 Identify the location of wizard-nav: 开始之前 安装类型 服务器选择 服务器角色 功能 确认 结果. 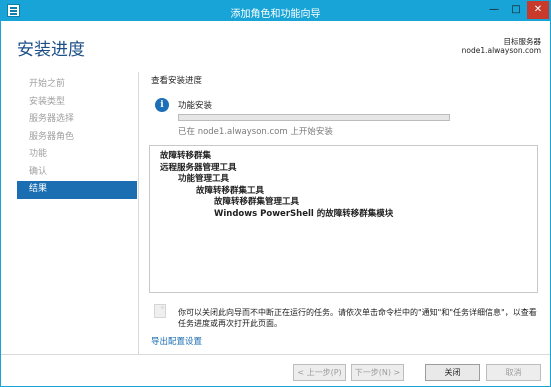
(77, 137).